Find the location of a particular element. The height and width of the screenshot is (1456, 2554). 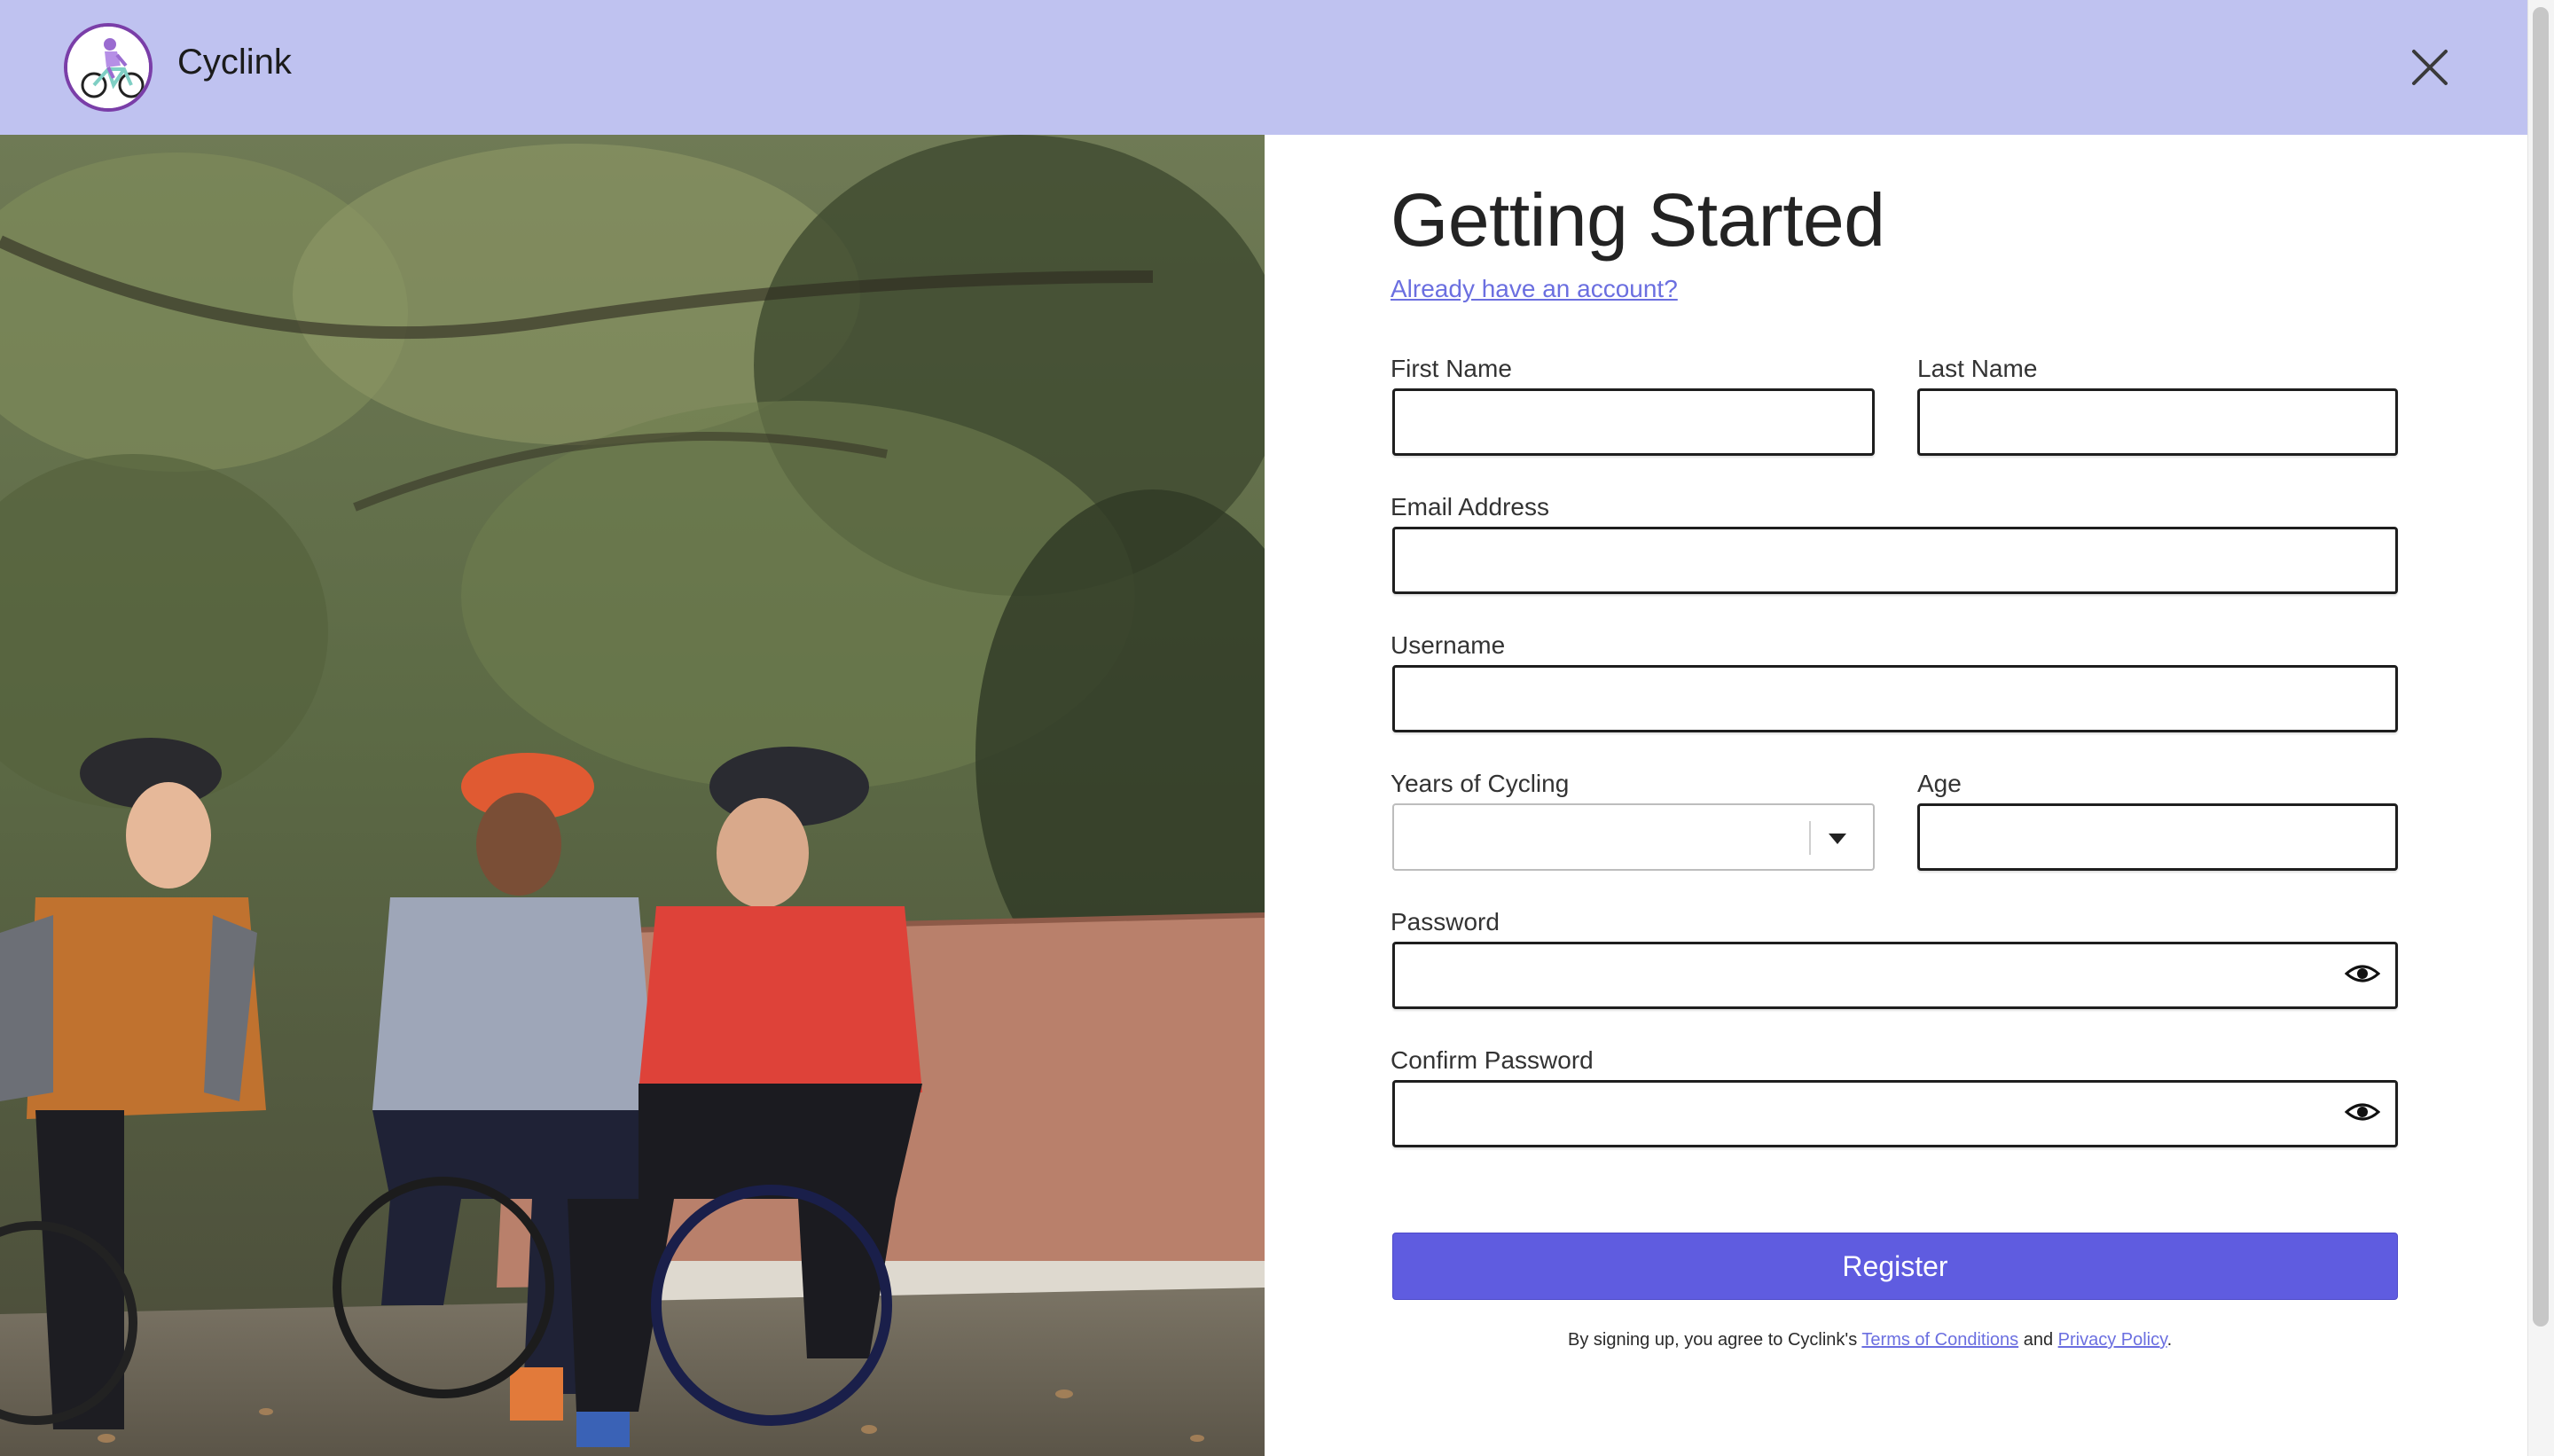

last-name-input is located at coordinates (2157, 422).